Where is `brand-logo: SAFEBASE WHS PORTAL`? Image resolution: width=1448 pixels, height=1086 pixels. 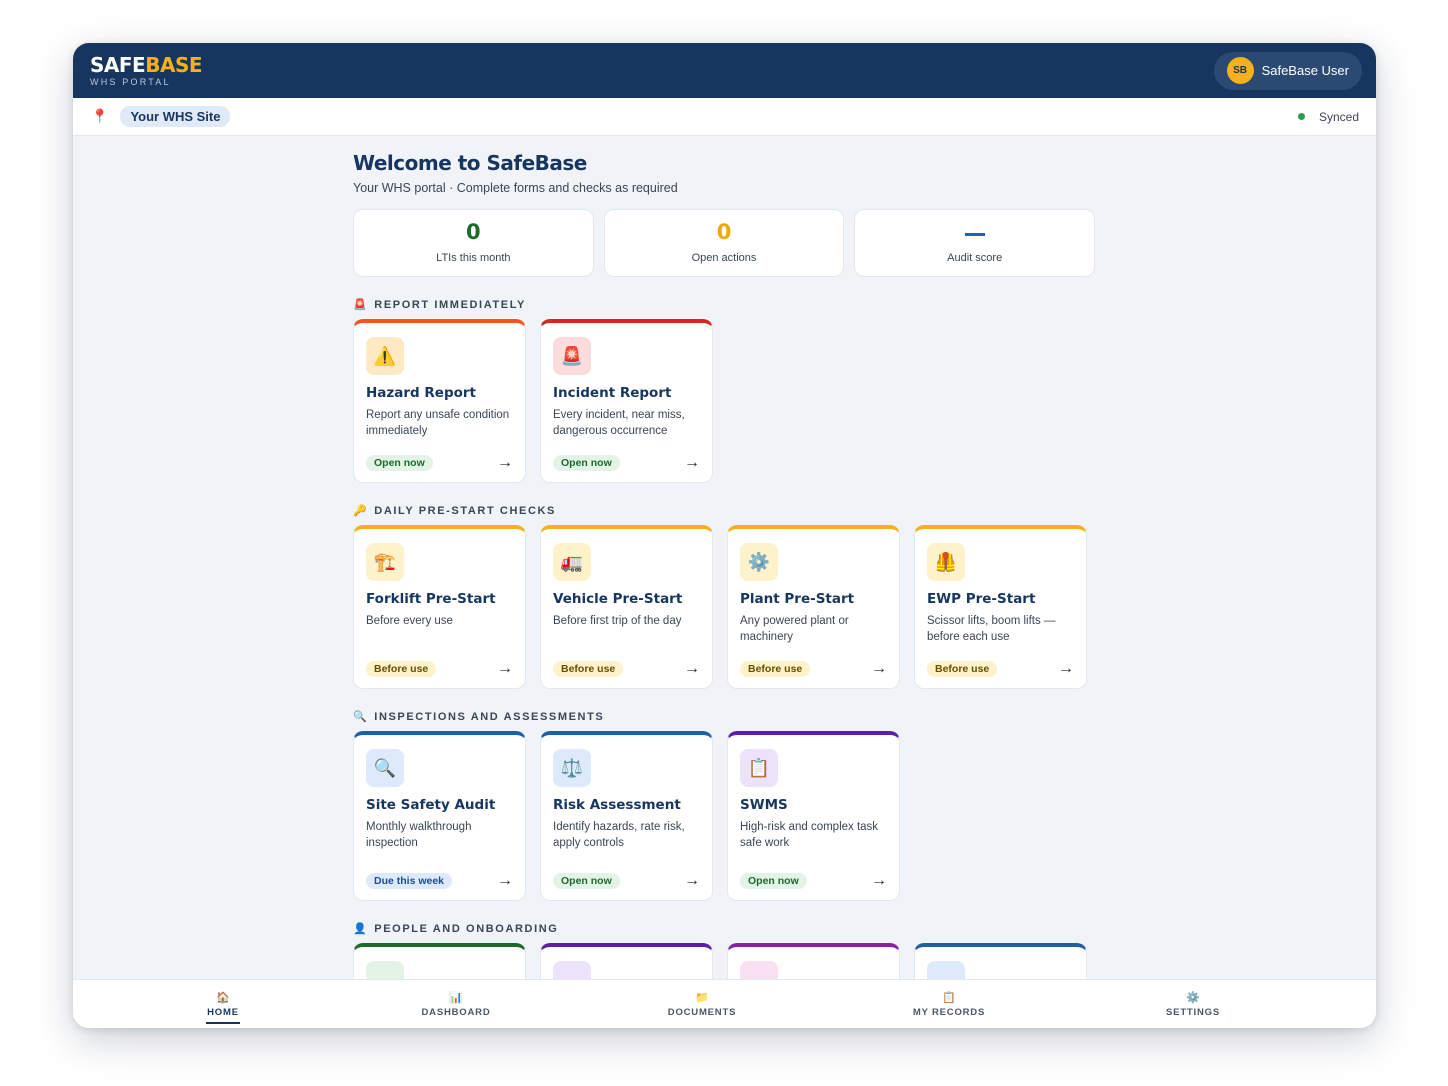 brand-logo: SAFEBASE WHS PORTAL is located at coordinates (146, 69).